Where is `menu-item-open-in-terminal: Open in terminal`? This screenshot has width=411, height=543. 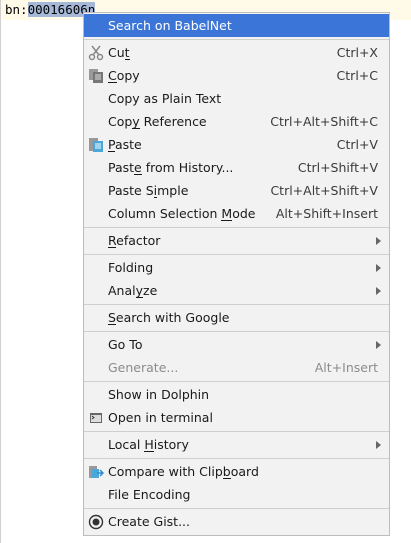
menu-item-open-in-terminal: Open in terminal is located at coordinates (236, 417).